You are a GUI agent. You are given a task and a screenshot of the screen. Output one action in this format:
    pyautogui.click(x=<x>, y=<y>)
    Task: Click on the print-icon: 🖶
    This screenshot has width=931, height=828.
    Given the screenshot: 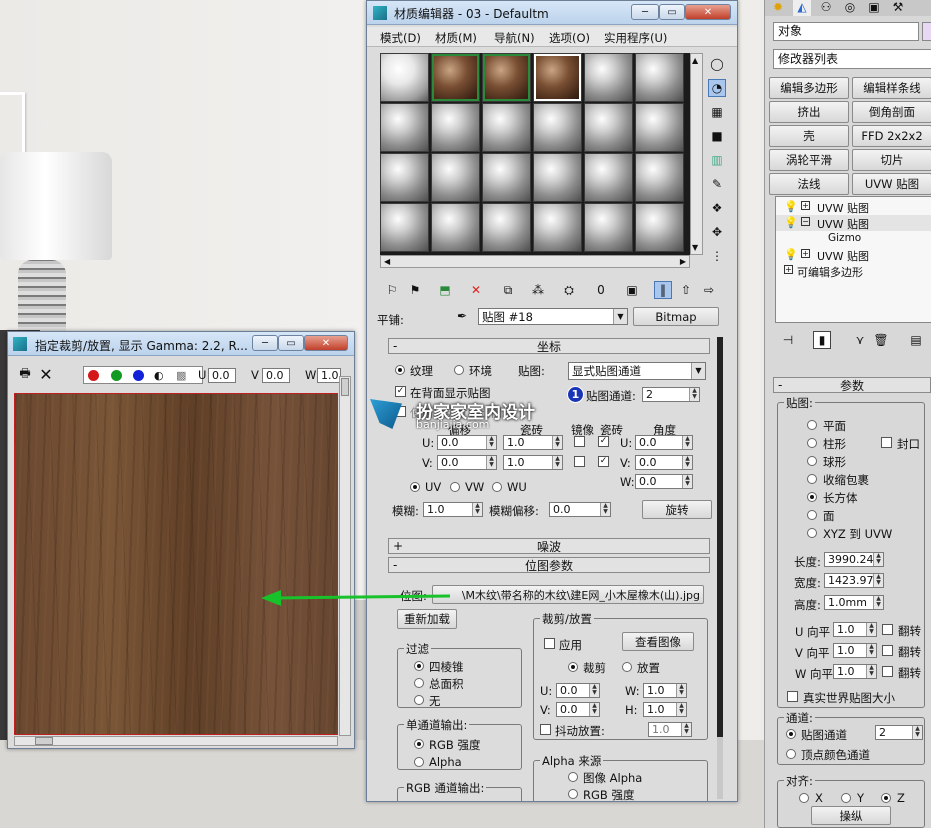 What is the action you would take?
    pyautogui.click(x=25, y=374)
    